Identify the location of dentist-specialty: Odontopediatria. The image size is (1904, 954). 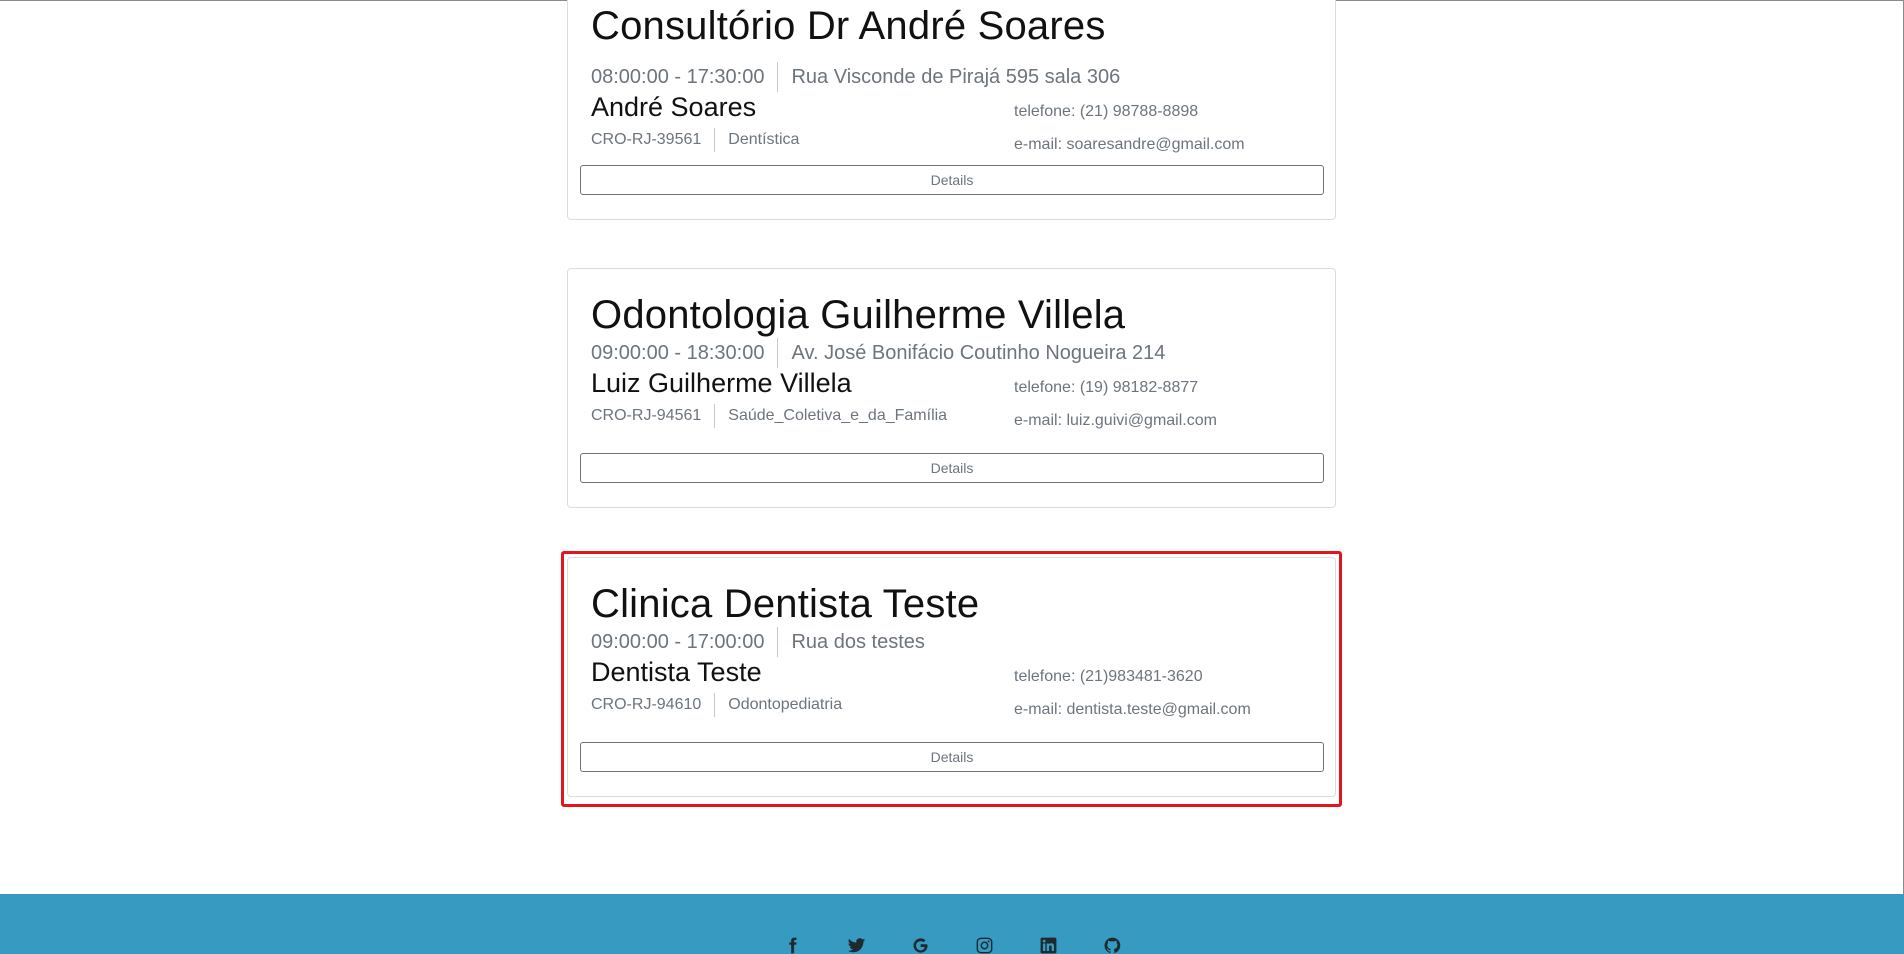
(785, 704).